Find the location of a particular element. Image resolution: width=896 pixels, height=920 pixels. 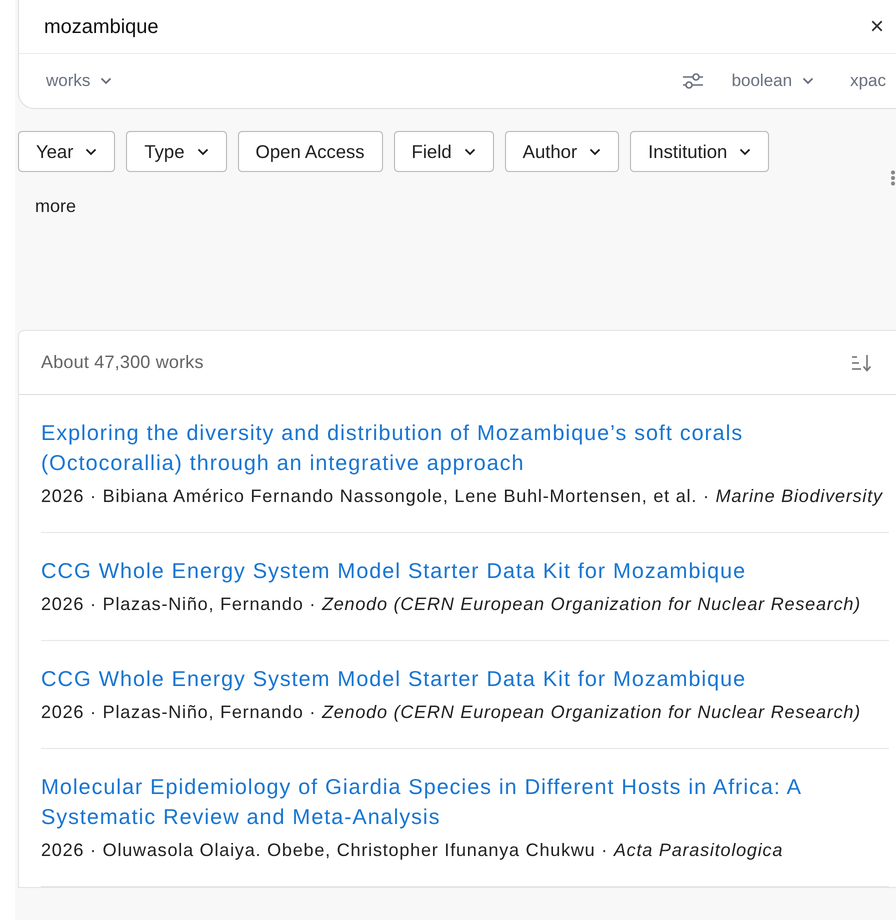

sort-icon is located at coordinates (862, 363).